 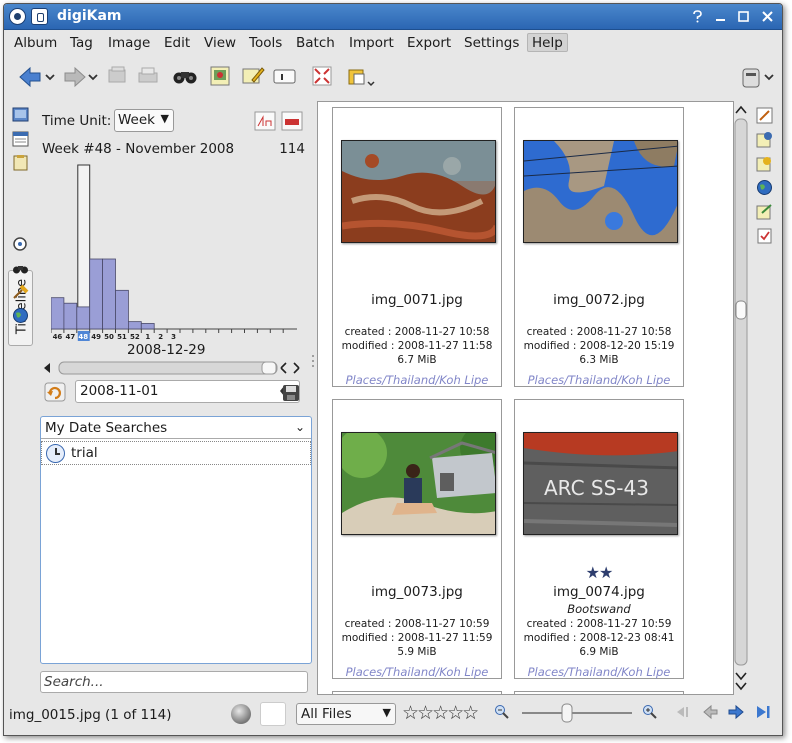 I want to click on date-search-value: 2008-11-01, so click(x=119, y=391).